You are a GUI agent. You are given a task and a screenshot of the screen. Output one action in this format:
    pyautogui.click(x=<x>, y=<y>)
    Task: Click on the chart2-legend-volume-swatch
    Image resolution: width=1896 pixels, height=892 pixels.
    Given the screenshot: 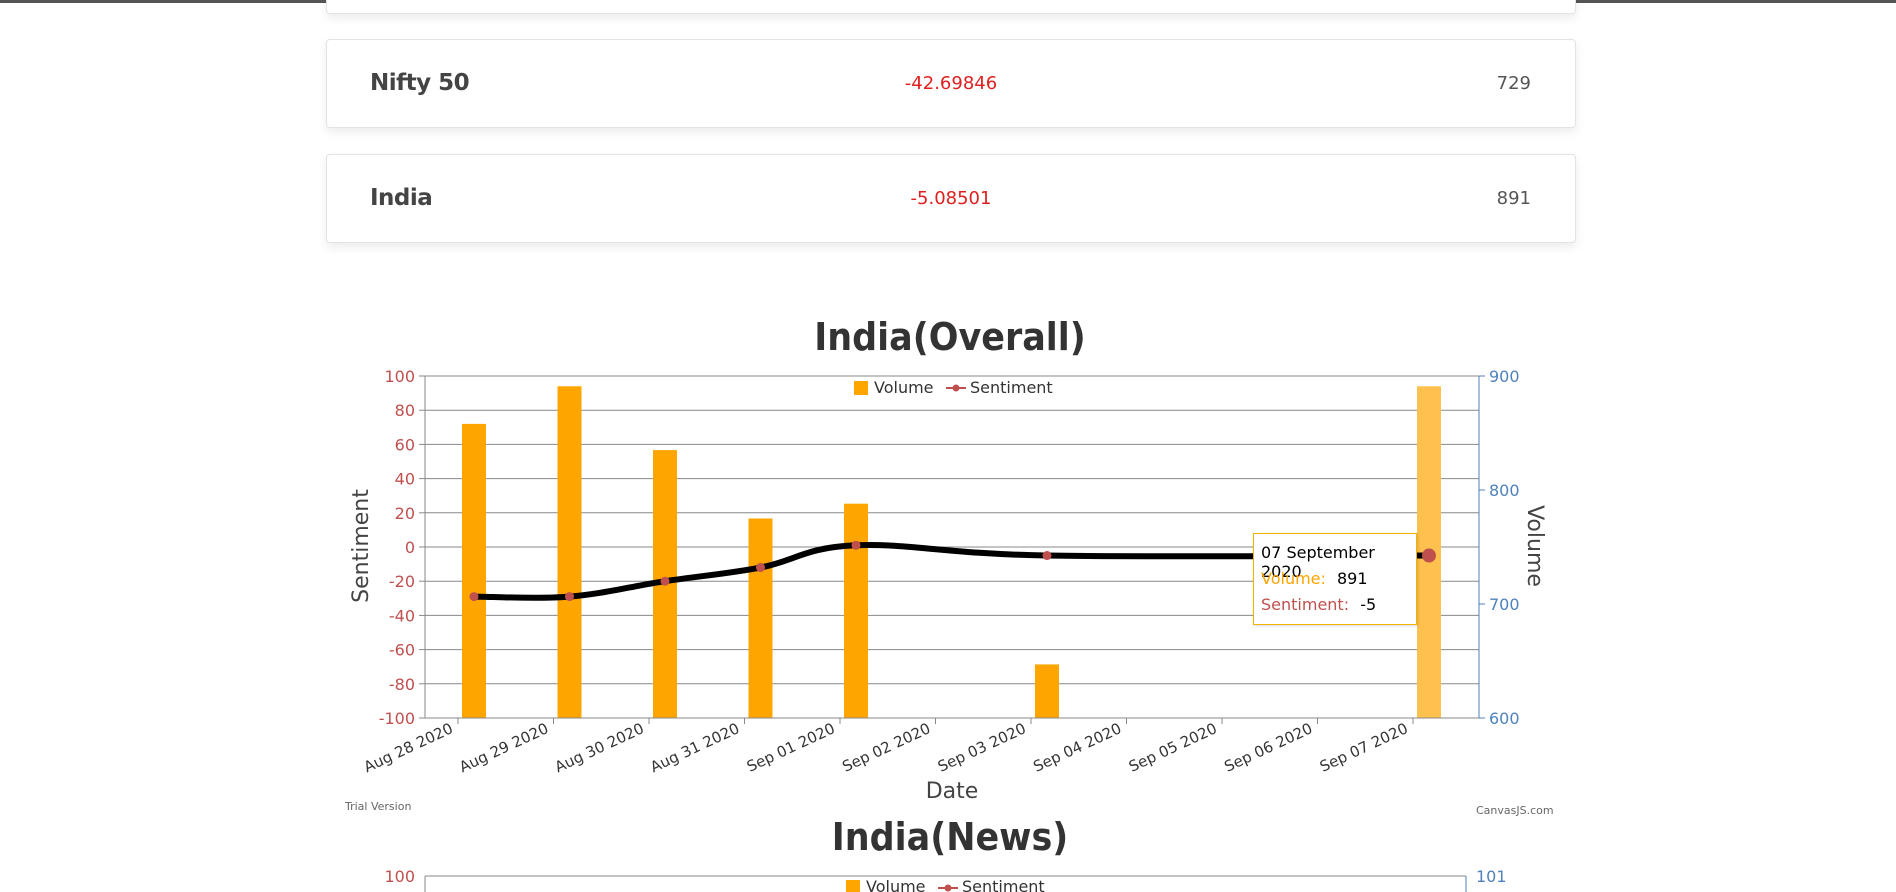 What is the action you would take?
    pyautogui.click(x=853, y=886)
    